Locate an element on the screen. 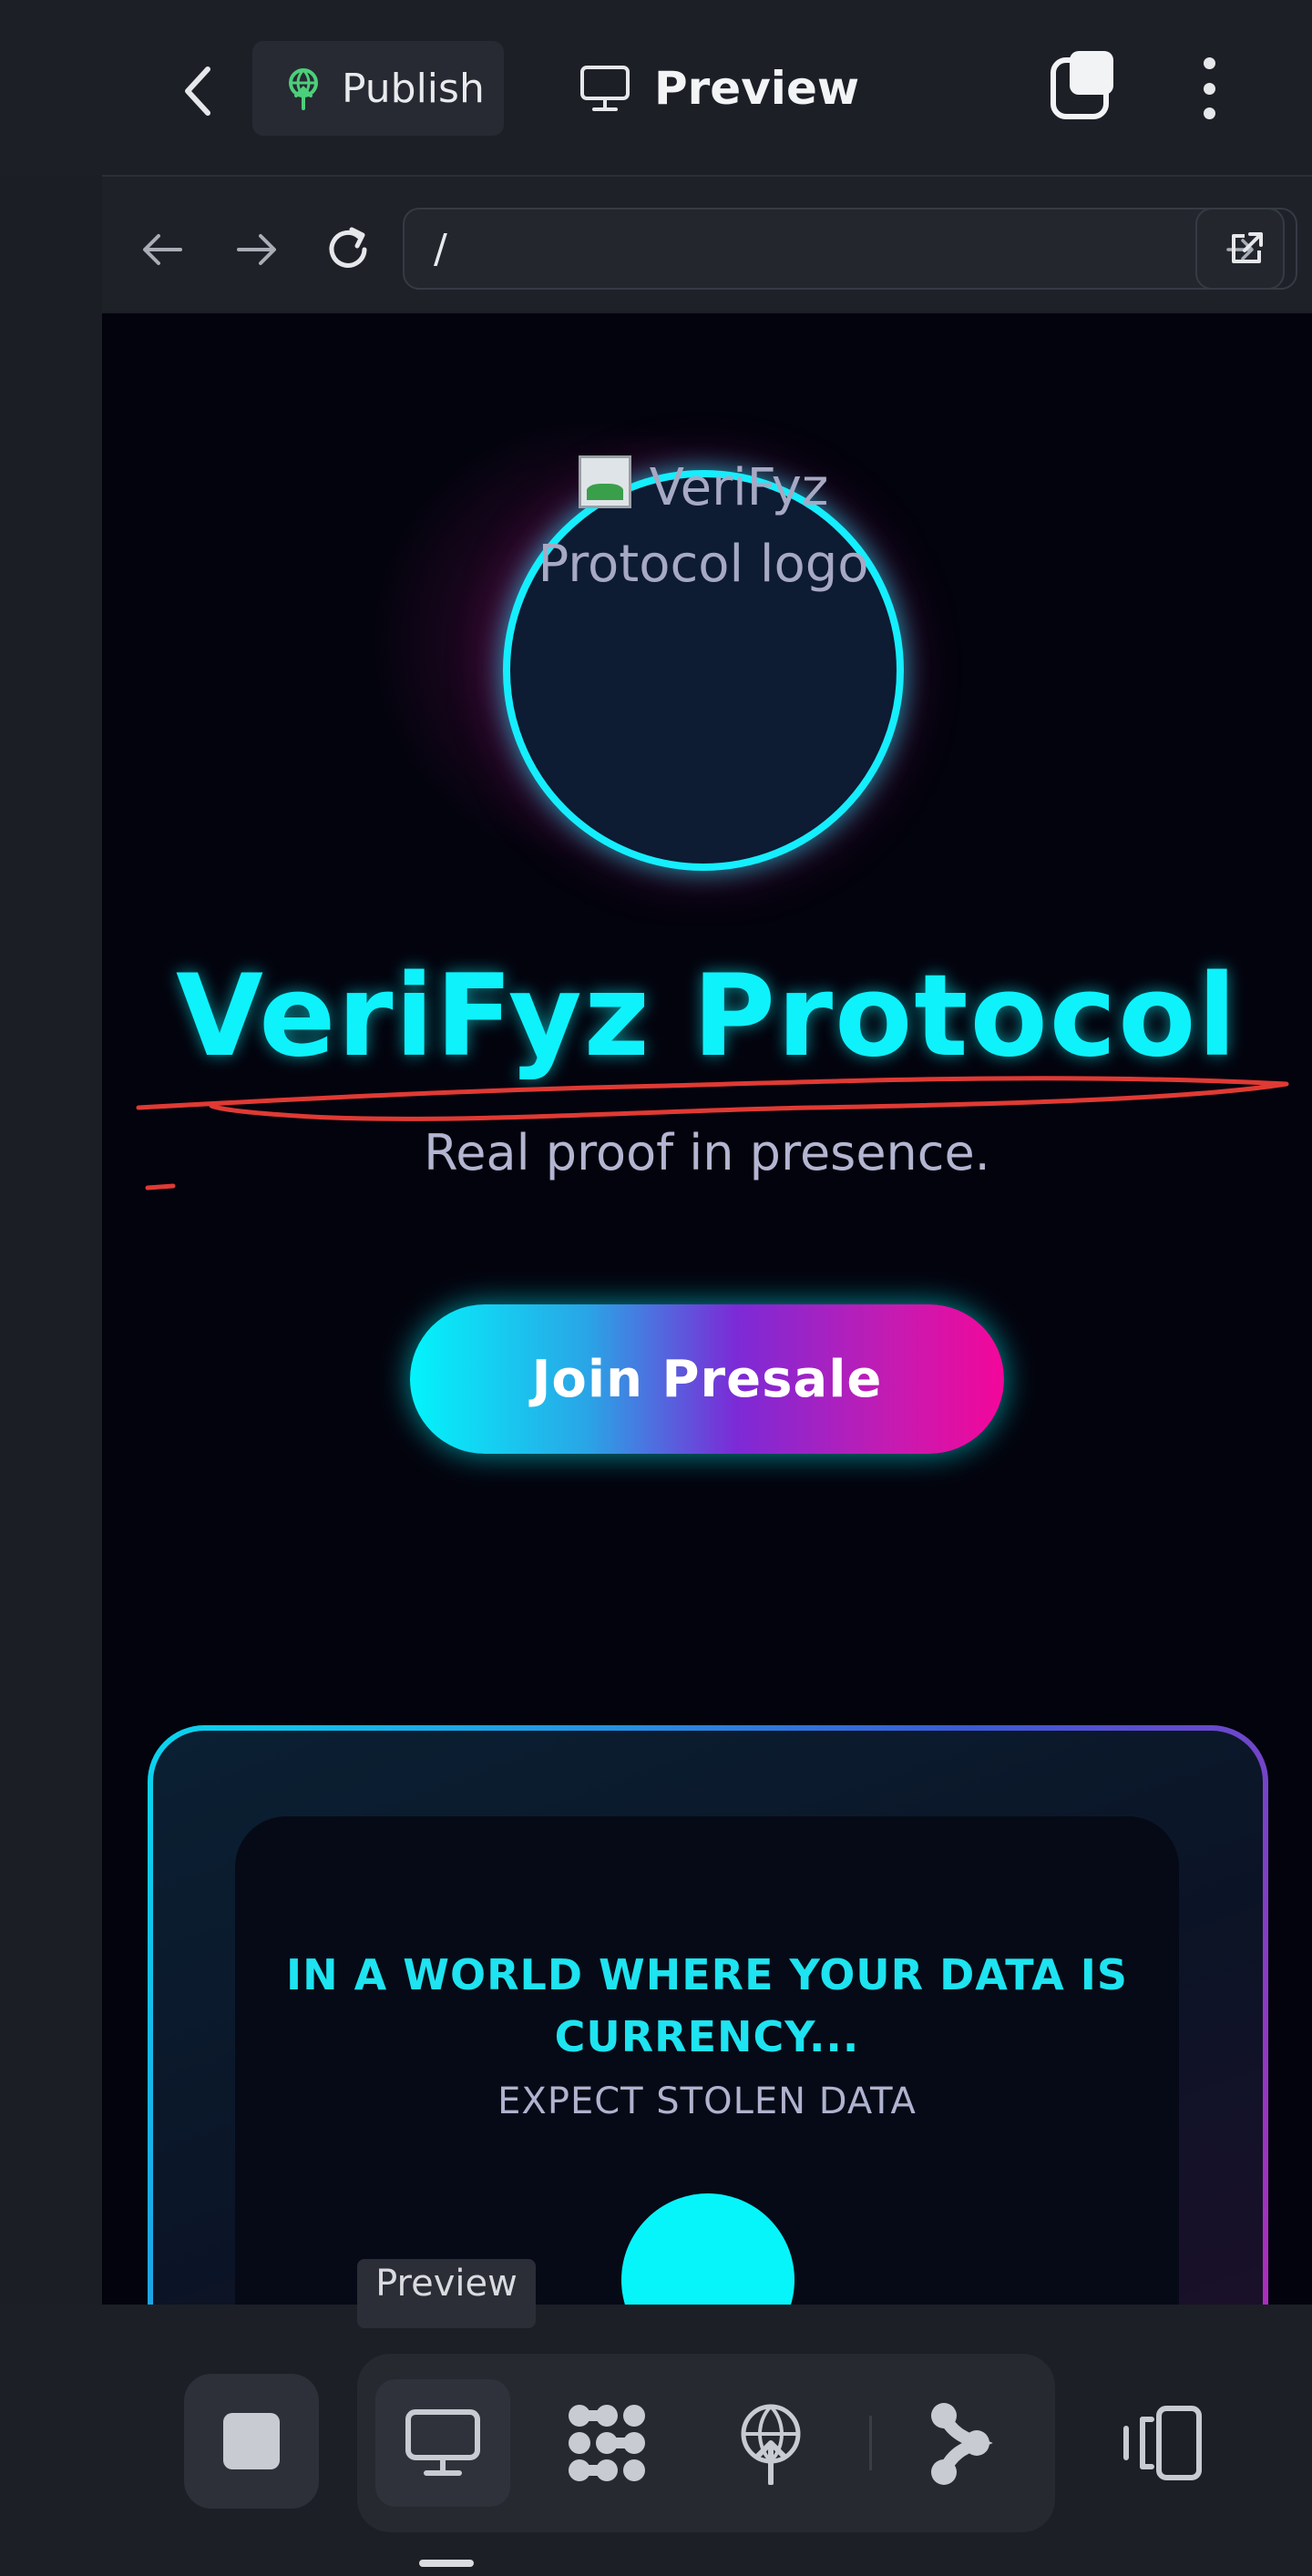  more-options-button is located at coordinates (1209, 88).